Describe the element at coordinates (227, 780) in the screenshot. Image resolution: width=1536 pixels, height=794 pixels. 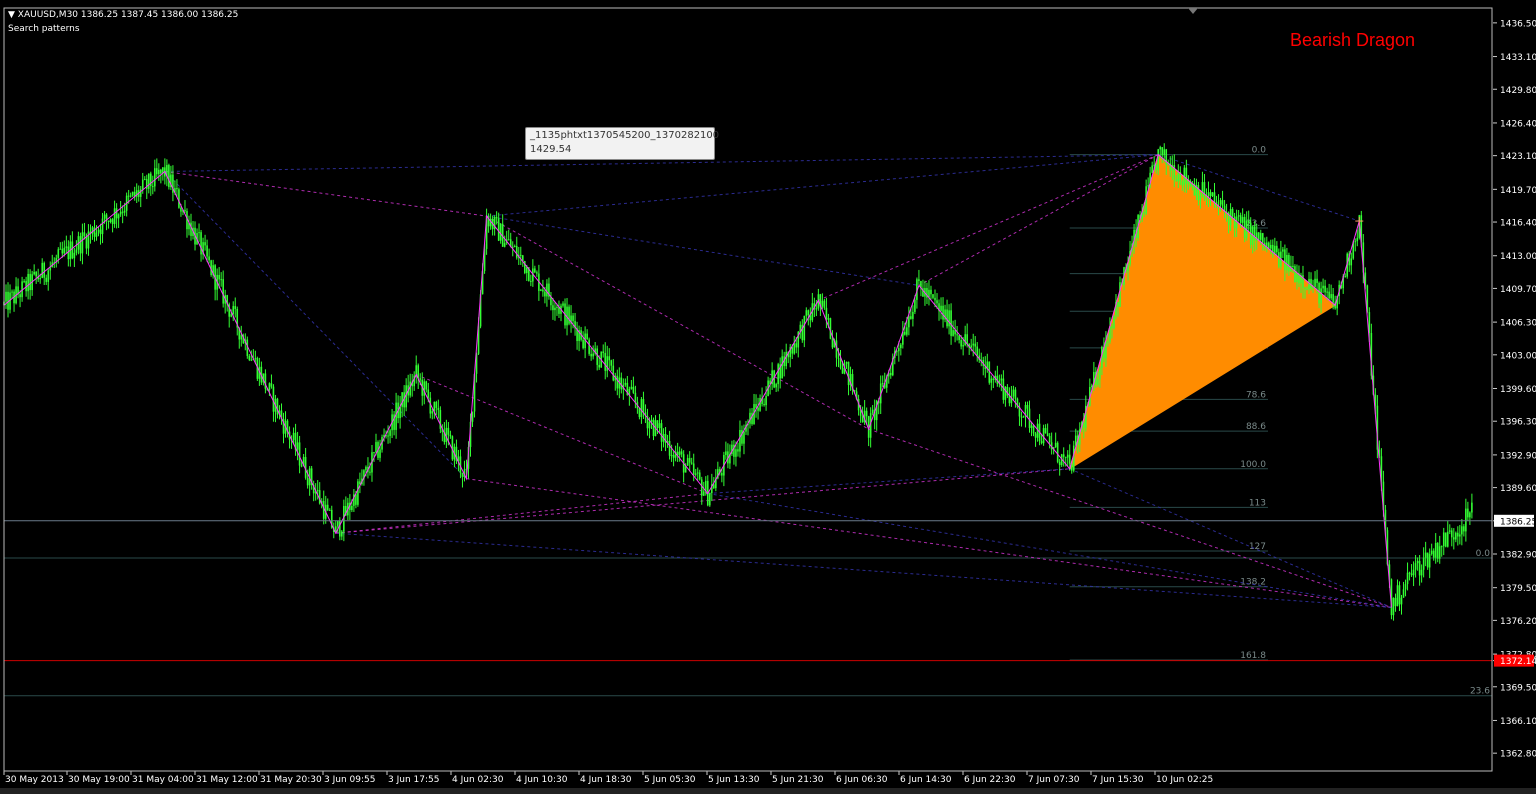
I see `time-label: 31 May 12:00` at that location.